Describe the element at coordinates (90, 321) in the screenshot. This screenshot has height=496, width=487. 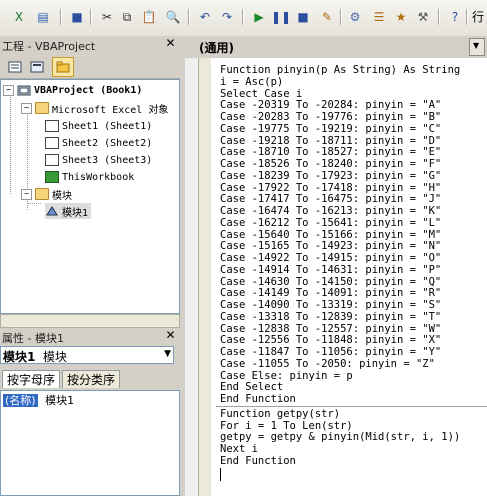
I see `project-tree-scrollbar` at that location.